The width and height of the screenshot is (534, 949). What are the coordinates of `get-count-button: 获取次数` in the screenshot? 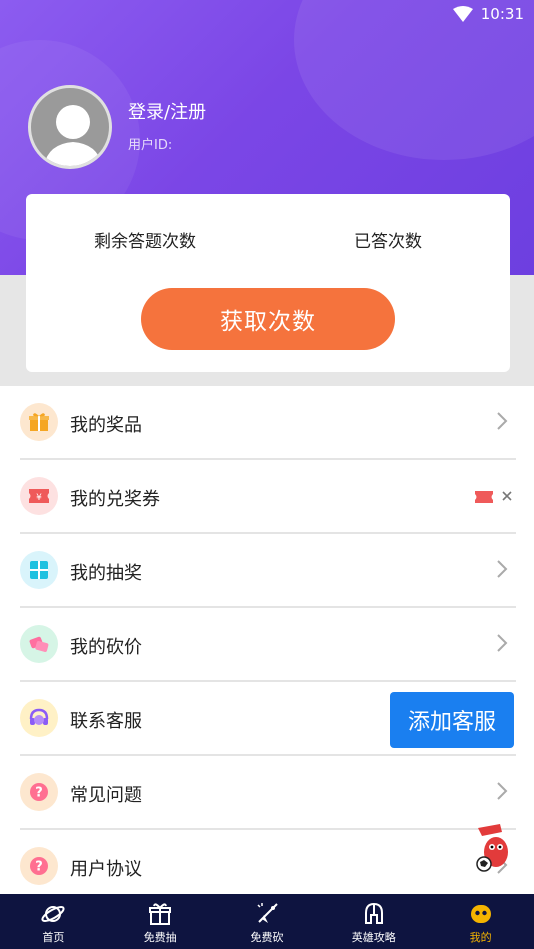 It's located at (268, 319).